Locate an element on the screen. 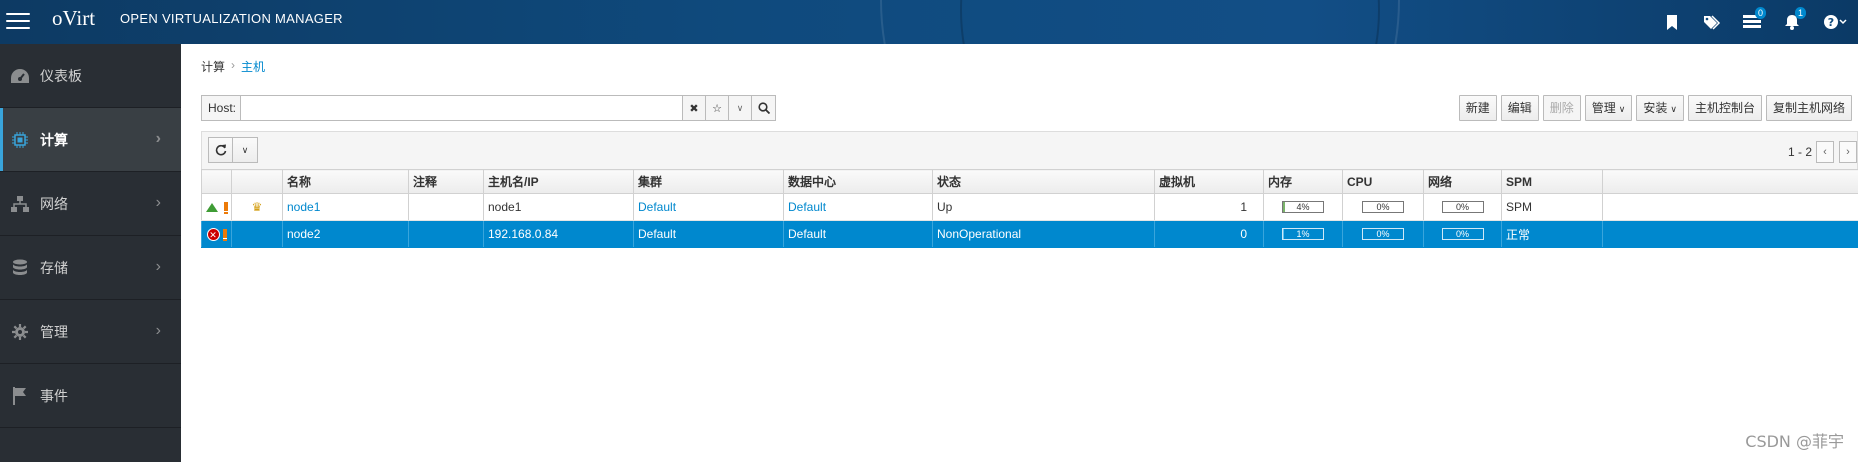 The width and height of the screenshot is (1858, 462). hostname-cell: node1 is located at coordinates (558, 207).